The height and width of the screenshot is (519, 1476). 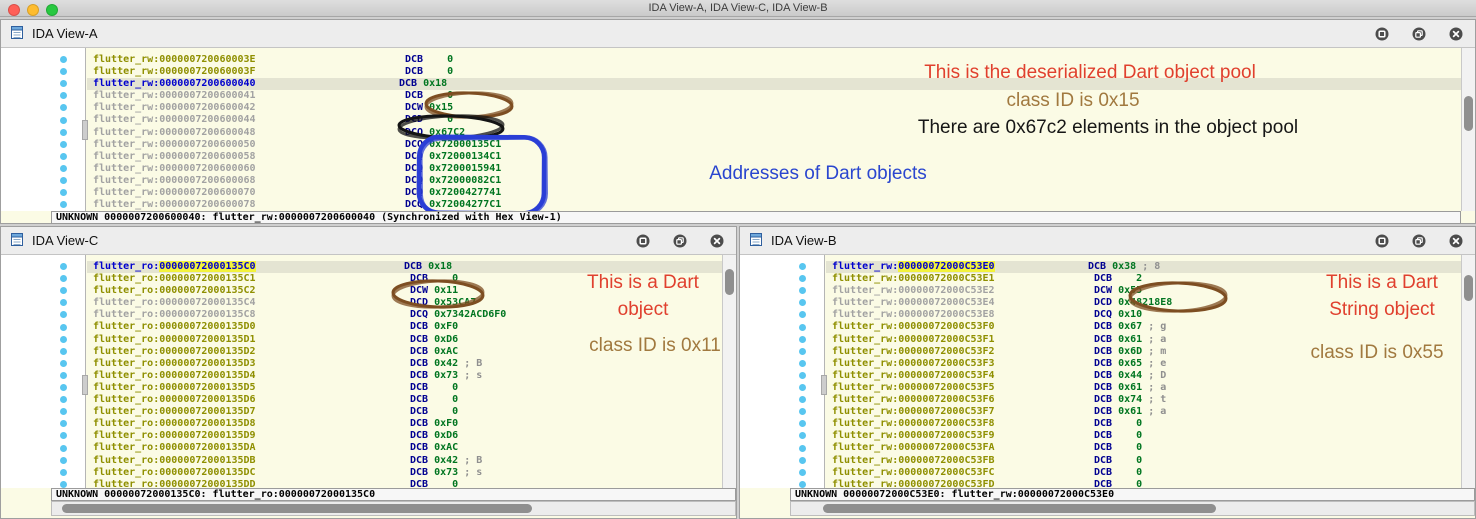 I want to click on pane-title: IDA View-A, so click(x=65, y=33).